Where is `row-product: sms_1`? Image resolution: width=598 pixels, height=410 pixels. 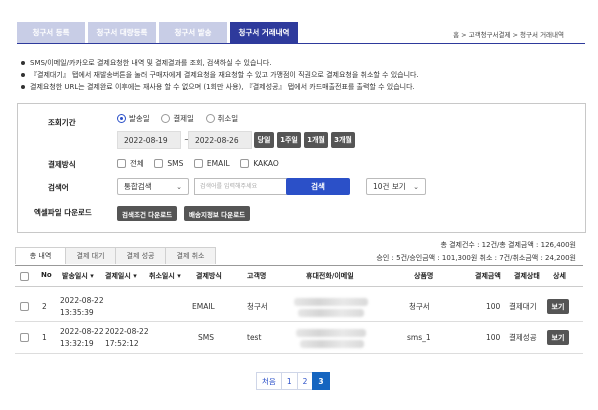
row-product: sms_1 is located at coordinates (419, 337).